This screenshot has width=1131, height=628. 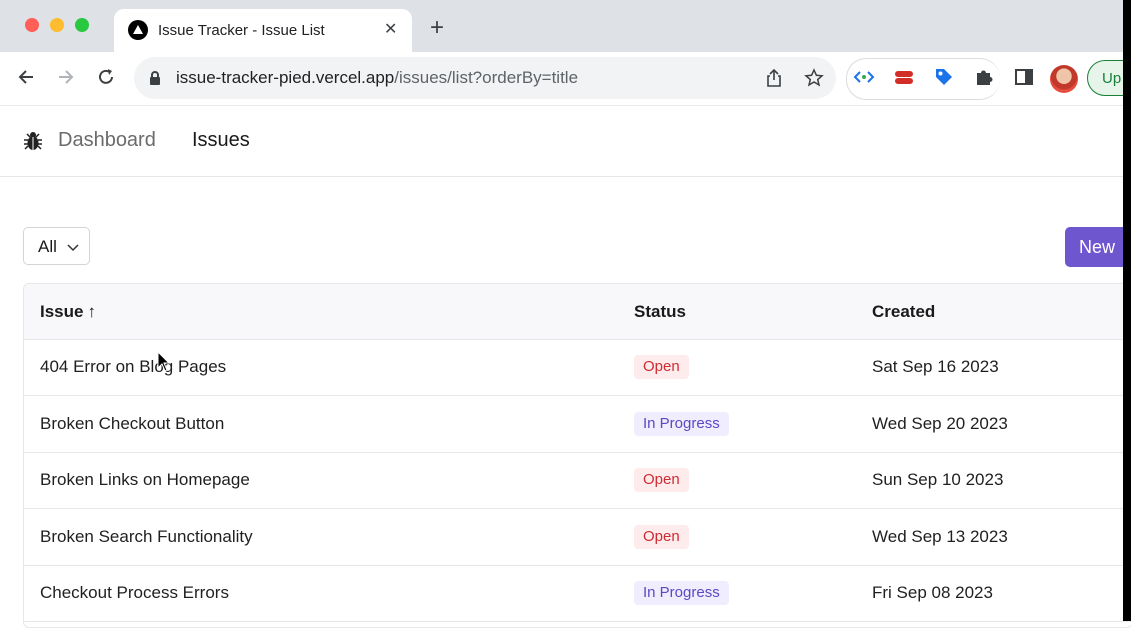 I want to click on back-arrow-icon, so click(x=26, y=77).